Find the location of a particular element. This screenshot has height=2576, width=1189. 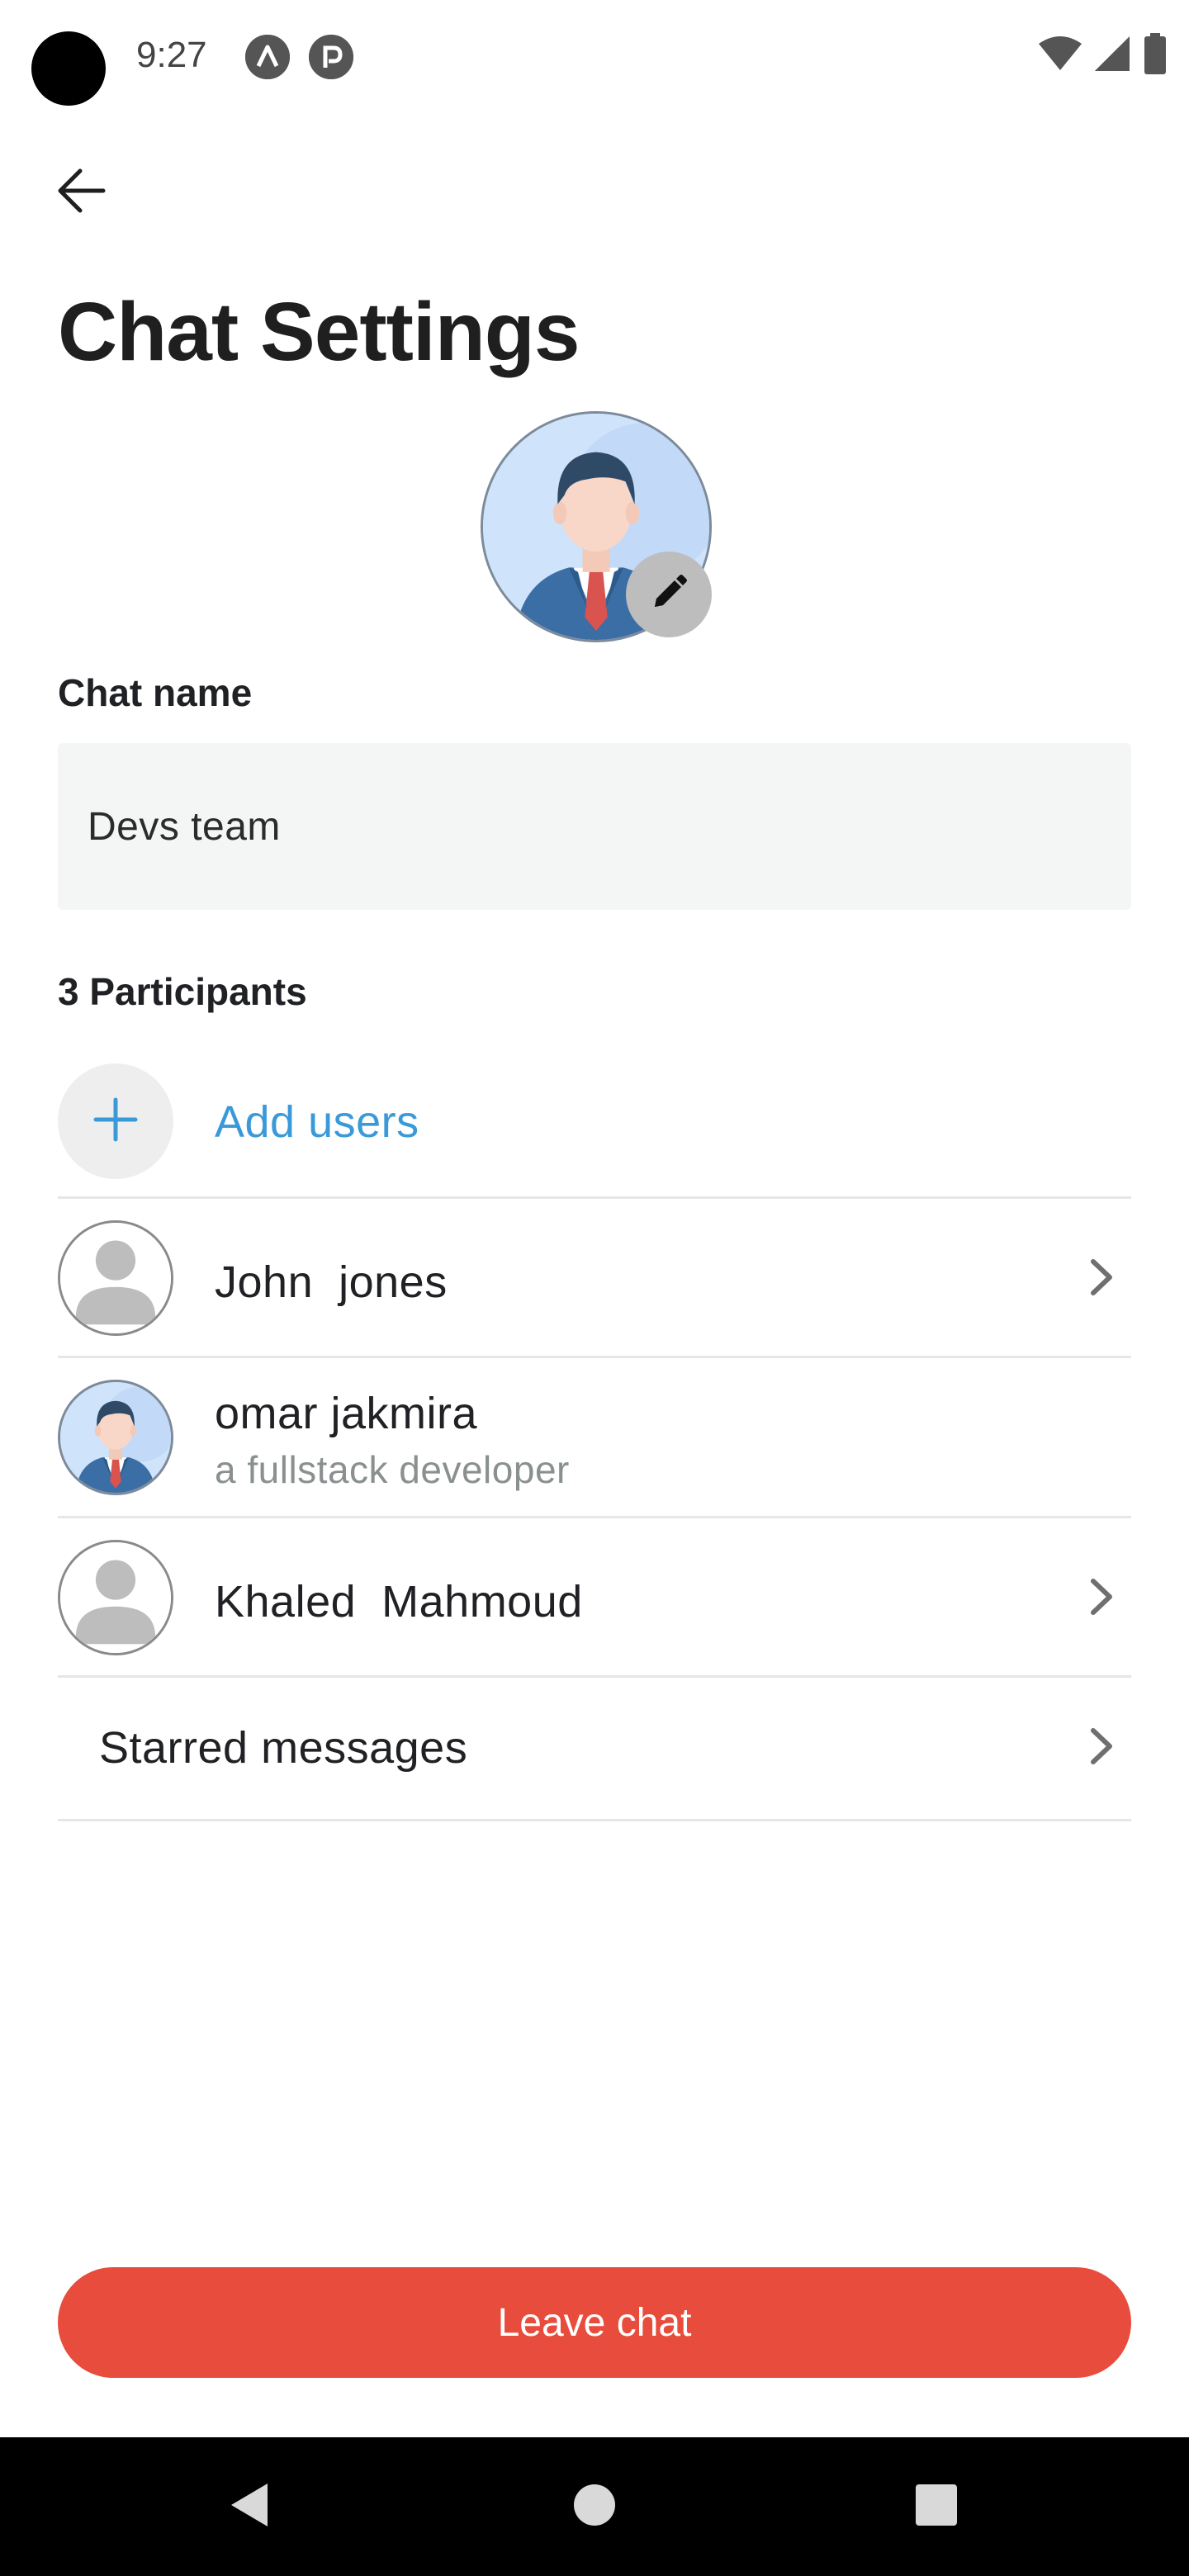

battery-icon is located at coordinates (1155, 53).